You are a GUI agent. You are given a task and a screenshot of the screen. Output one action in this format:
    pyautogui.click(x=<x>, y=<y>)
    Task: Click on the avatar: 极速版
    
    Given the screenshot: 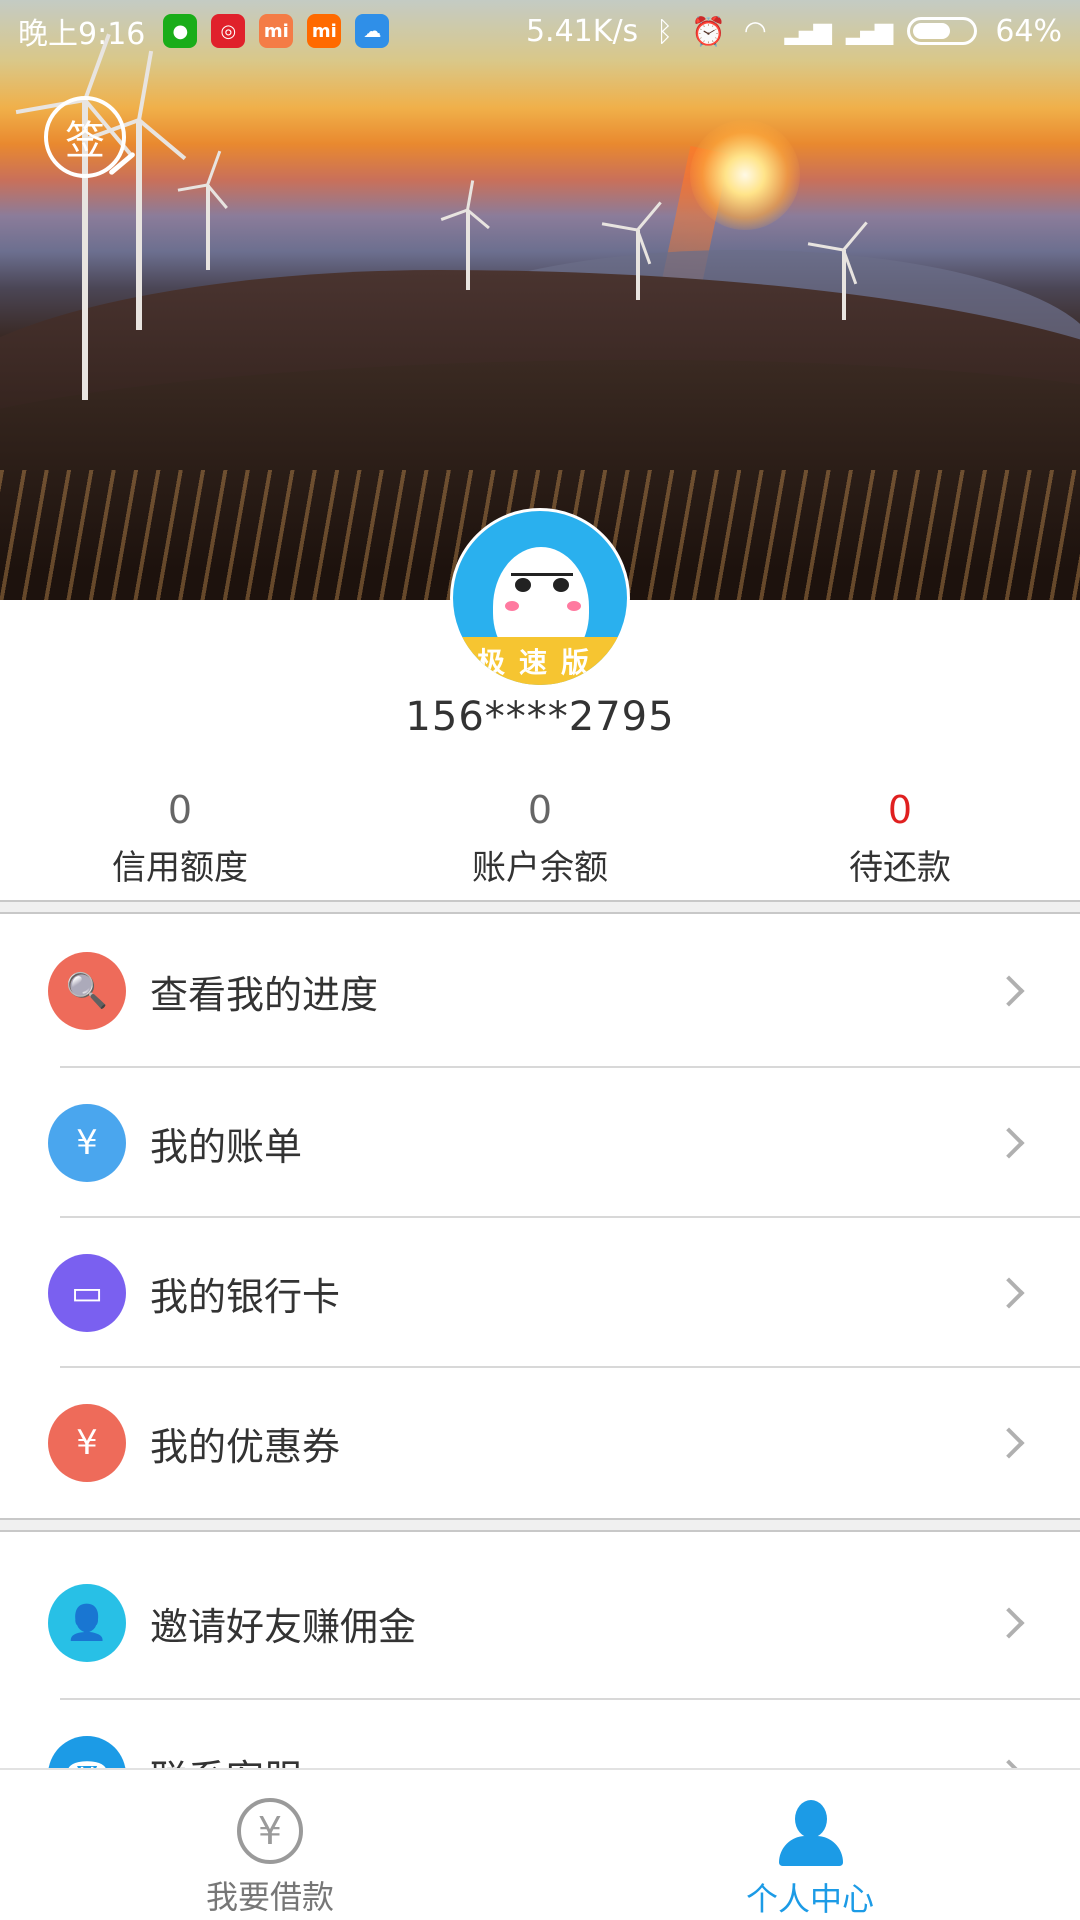 What is the action you would take?
    pyautogui.click(x=540, y=598)
    